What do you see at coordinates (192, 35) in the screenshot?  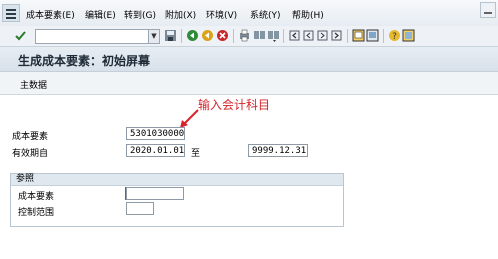 I see `back-icon` at bounding box center [192, 35].